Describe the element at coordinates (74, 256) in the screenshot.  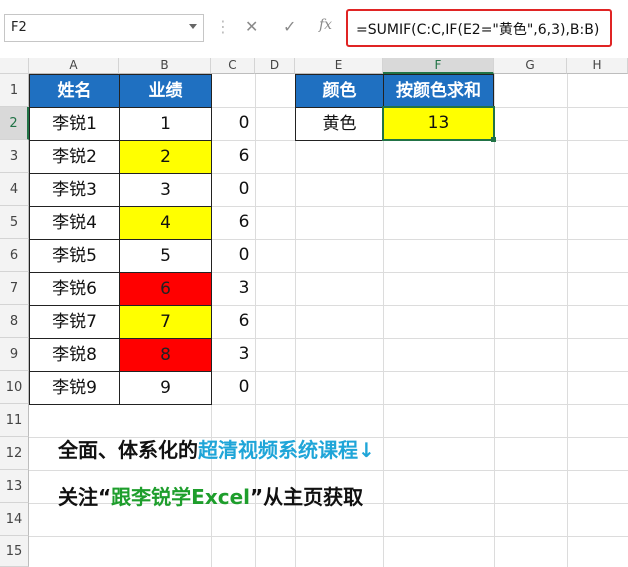
I see `cell-name: 李锐5` at that location.